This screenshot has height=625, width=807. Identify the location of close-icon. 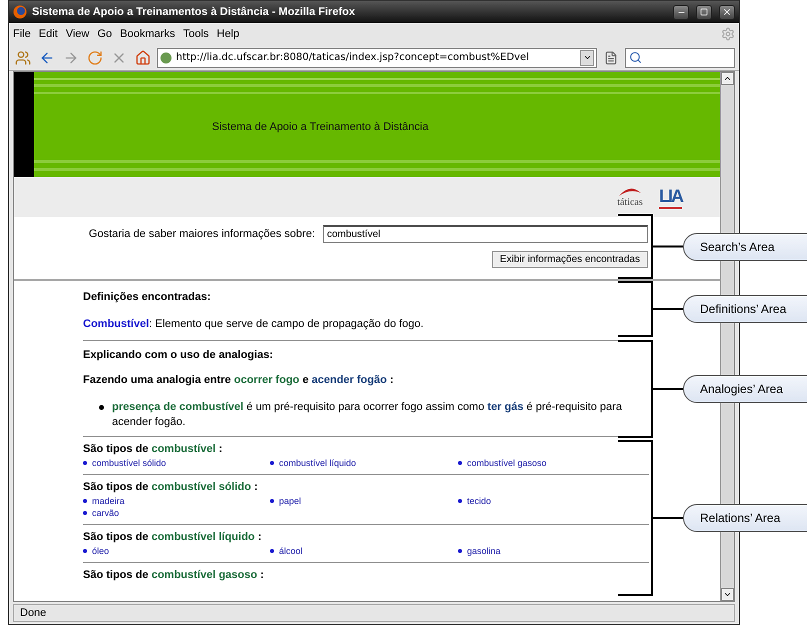
(727, 12).